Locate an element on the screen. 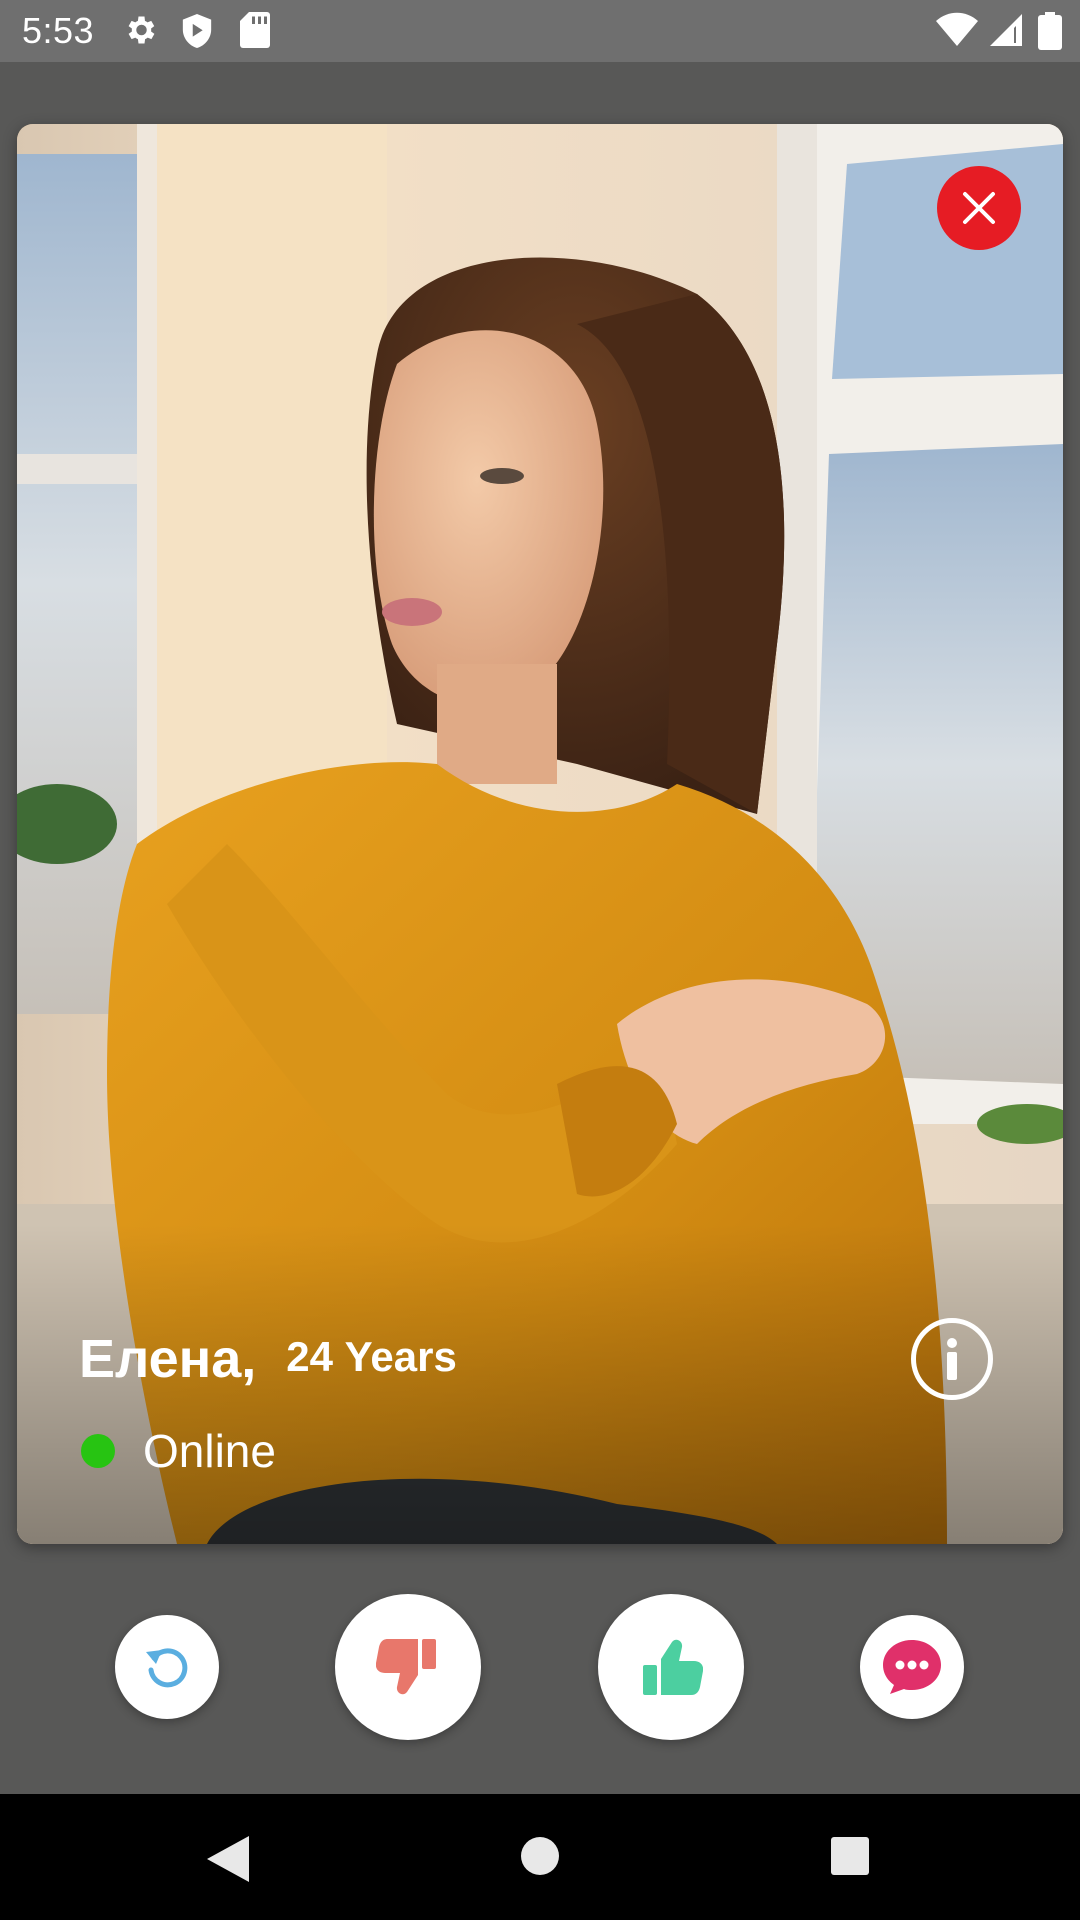 The image size is (1080, 1920). sd-card-icon is located at coordinates (255, 30).